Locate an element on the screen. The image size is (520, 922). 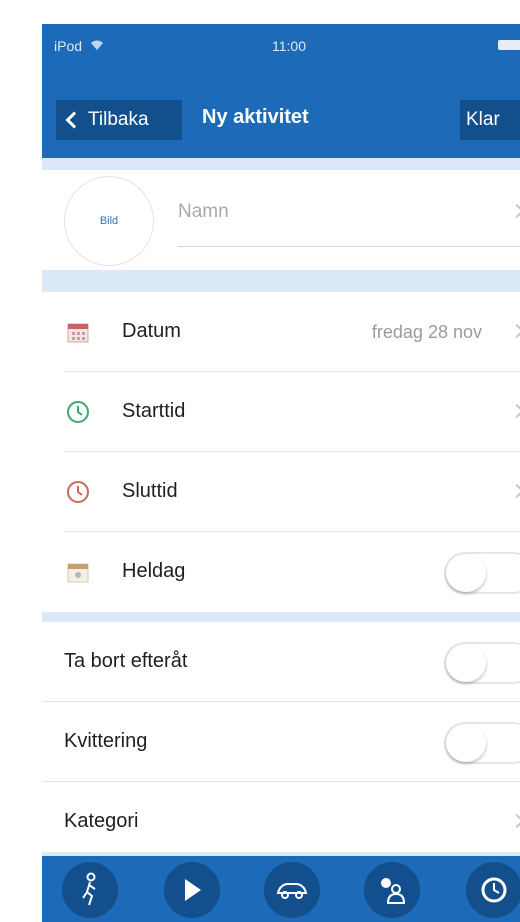
clock-icon is located at coordinates (494, 890).